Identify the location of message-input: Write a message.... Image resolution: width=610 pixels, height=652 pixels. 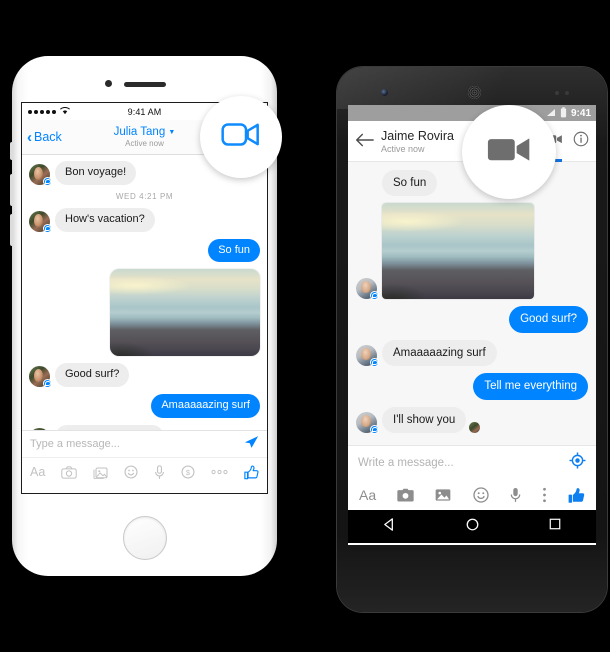
(463, 463).